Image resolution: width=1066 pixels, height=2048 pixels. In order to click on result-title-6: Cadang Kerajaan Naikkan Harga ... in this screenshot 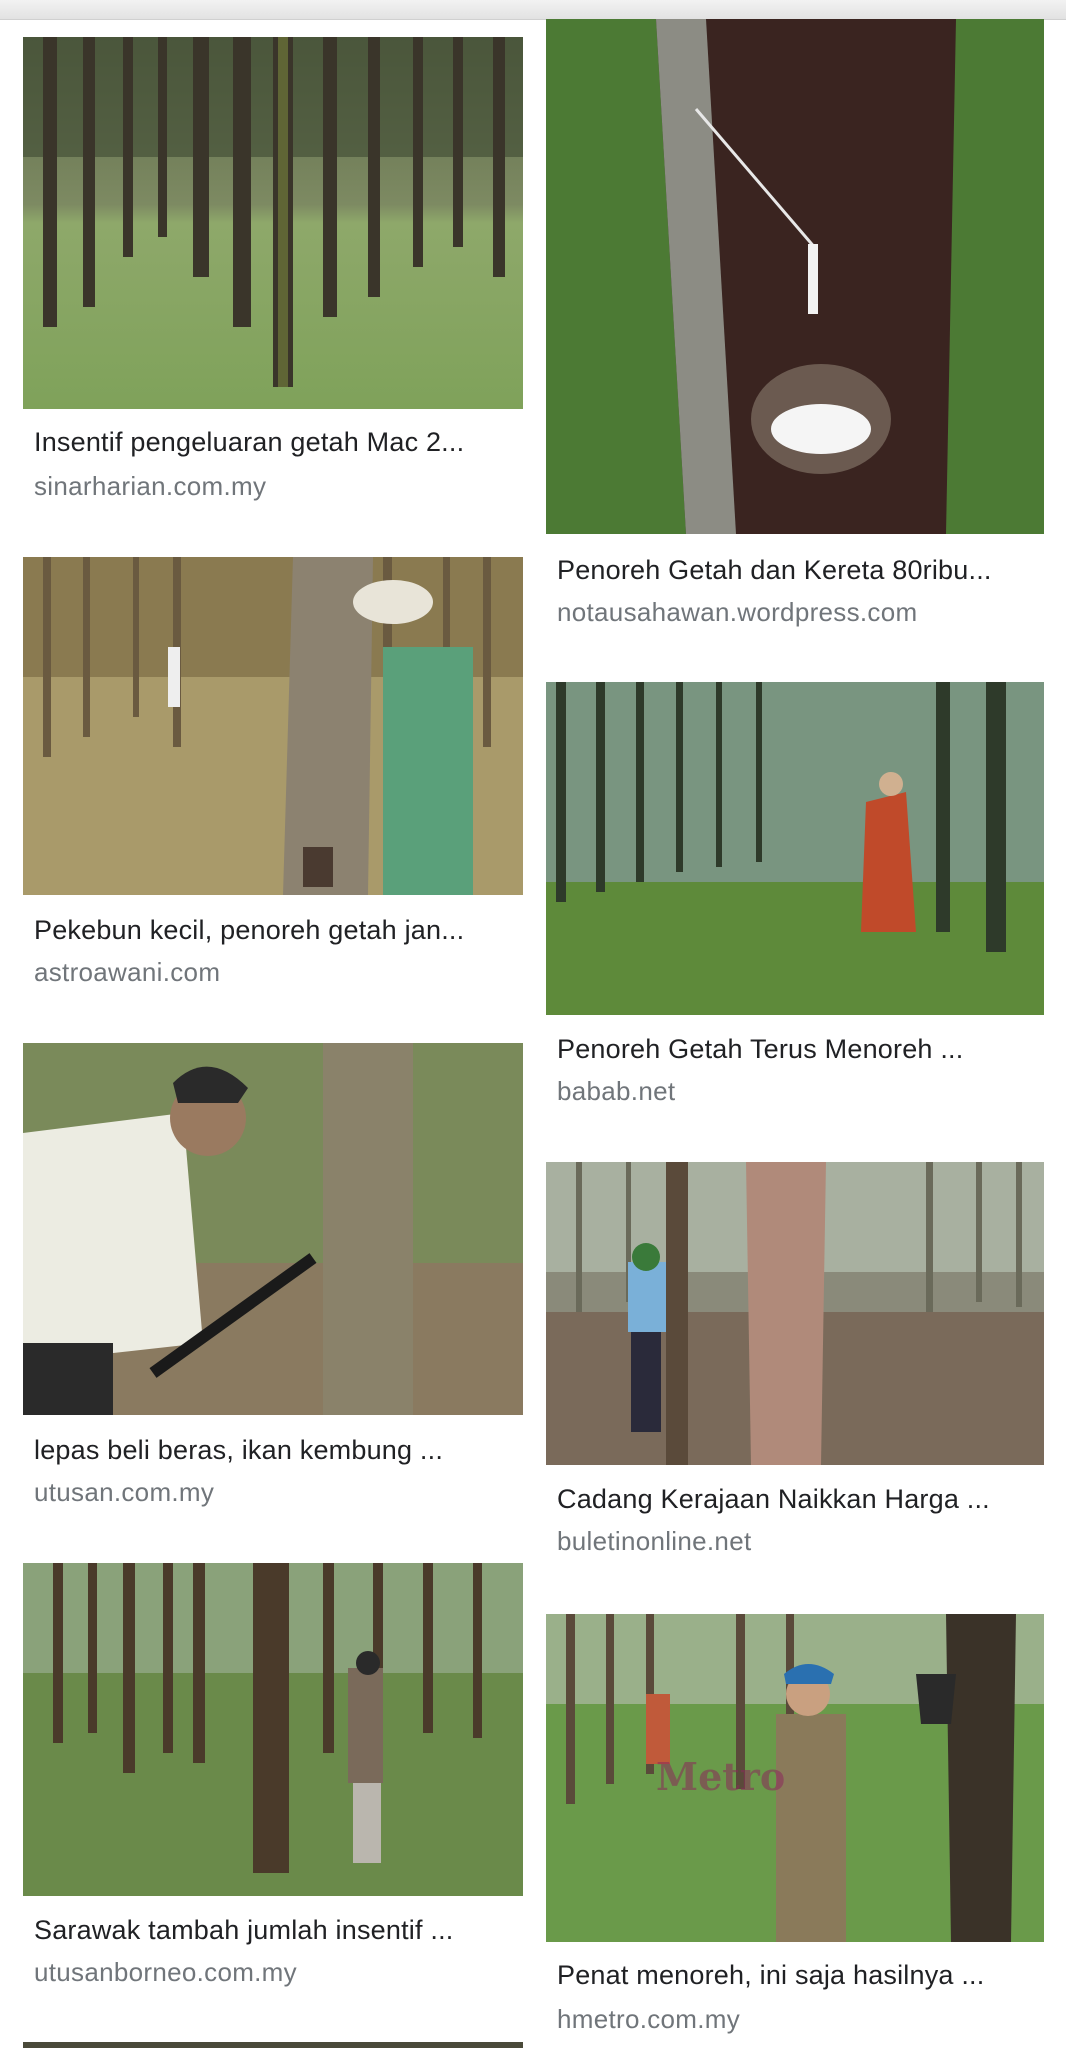, I will do `click(773, 1499)`.